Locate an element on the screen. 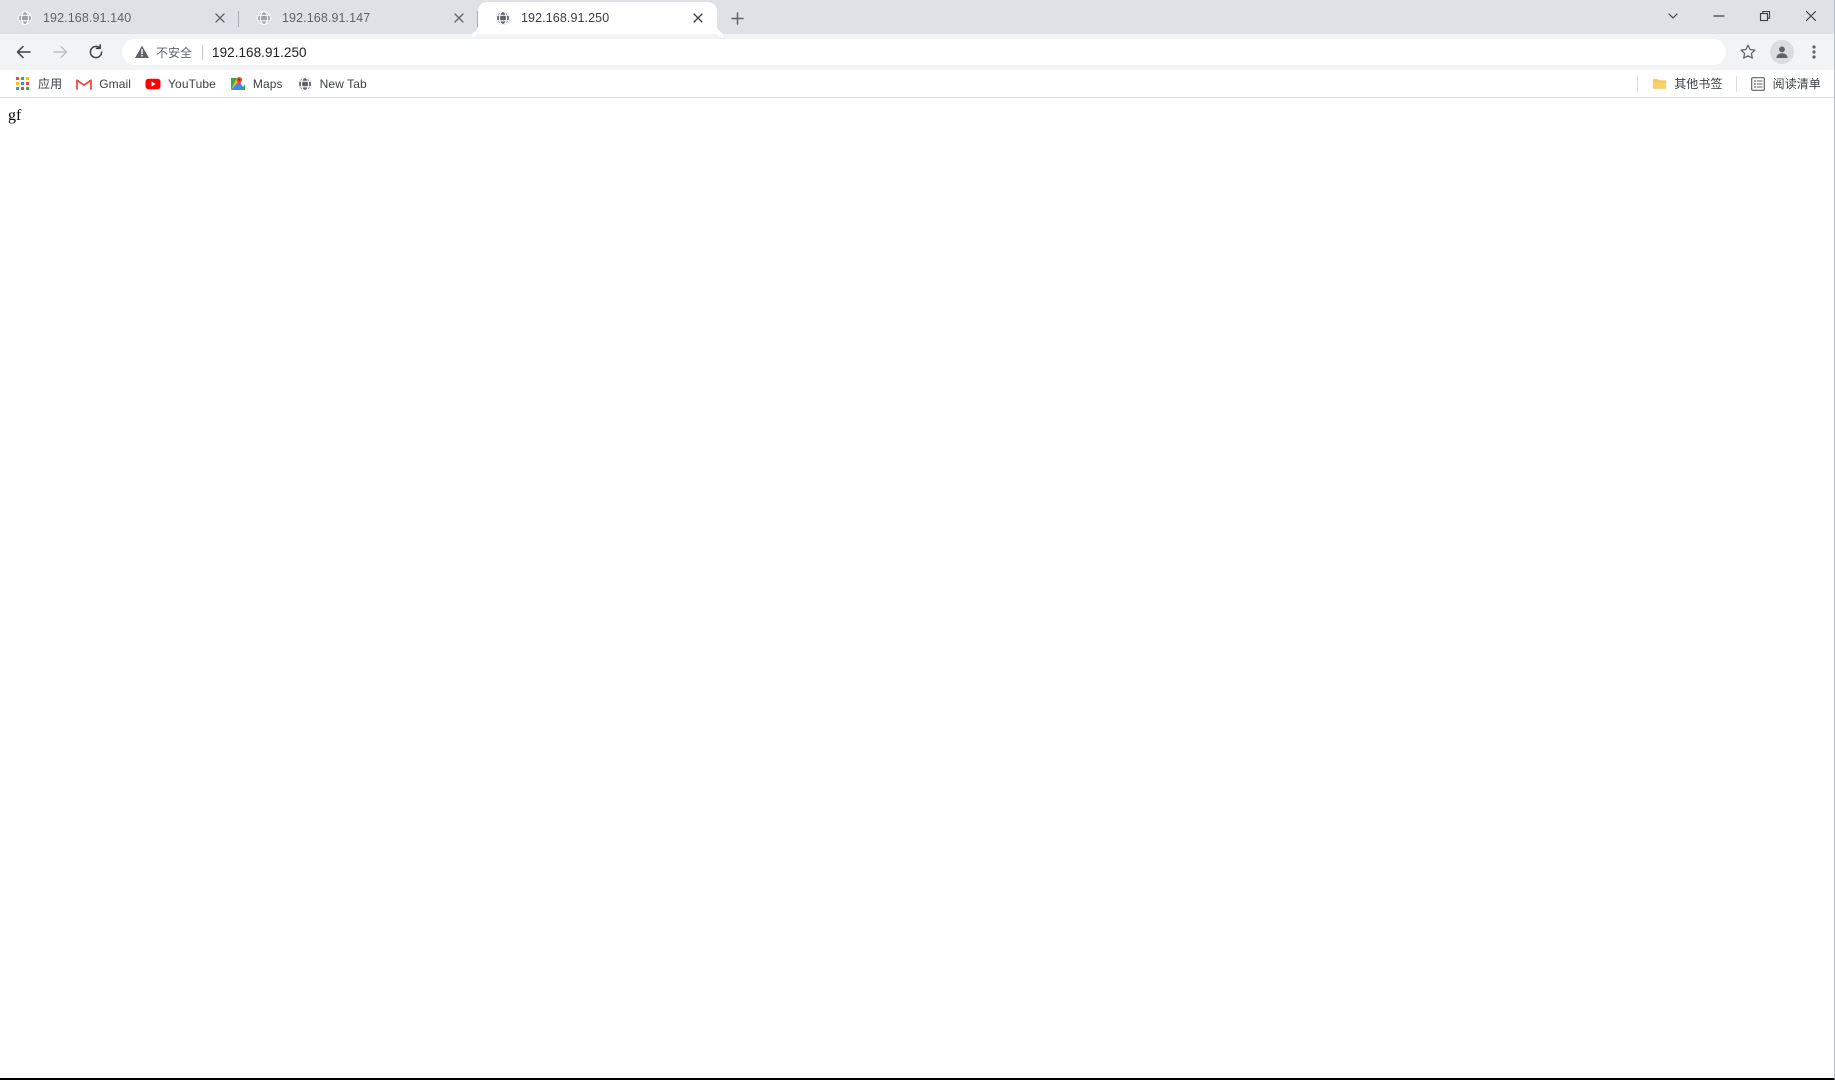 The height and width of the screenshot is (1080, 1835). bookmark-gmail: Gmail is located at coordinates (103, 84).